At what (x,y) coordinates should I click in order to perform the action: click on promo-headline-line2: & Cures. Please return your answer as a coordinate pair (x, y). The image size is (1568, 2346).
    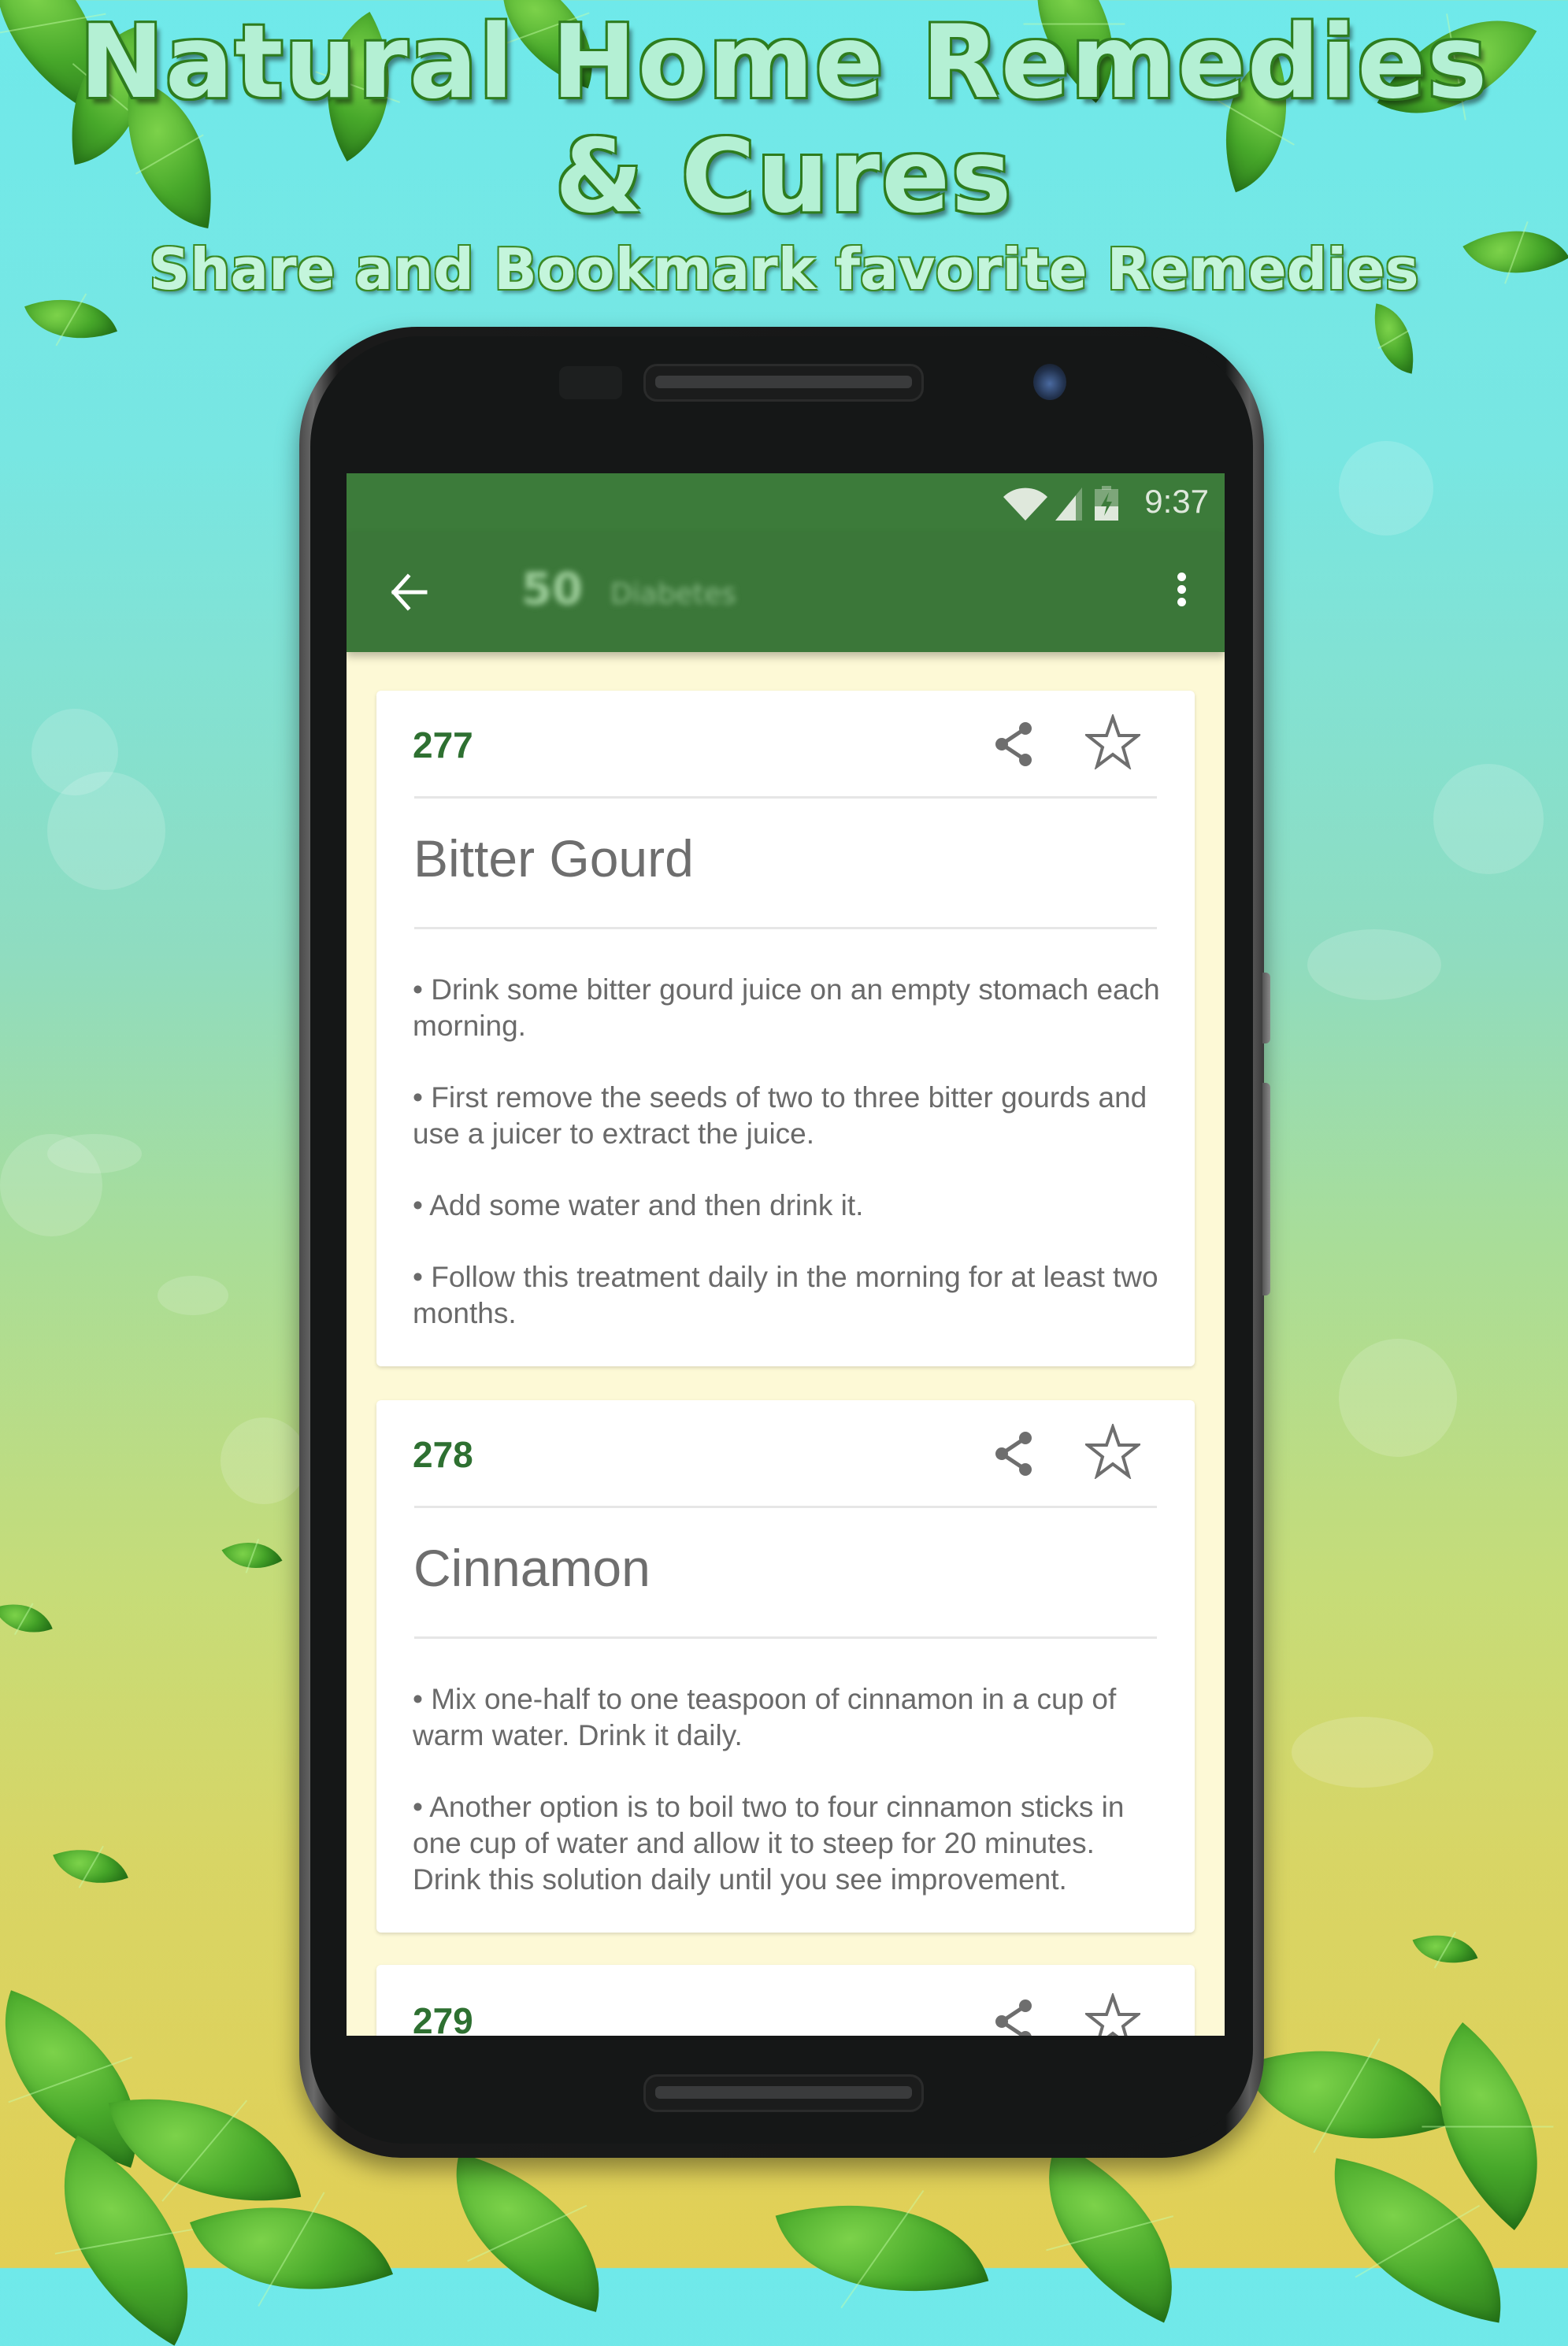
    Looking at the image, I should click on (784, 176).